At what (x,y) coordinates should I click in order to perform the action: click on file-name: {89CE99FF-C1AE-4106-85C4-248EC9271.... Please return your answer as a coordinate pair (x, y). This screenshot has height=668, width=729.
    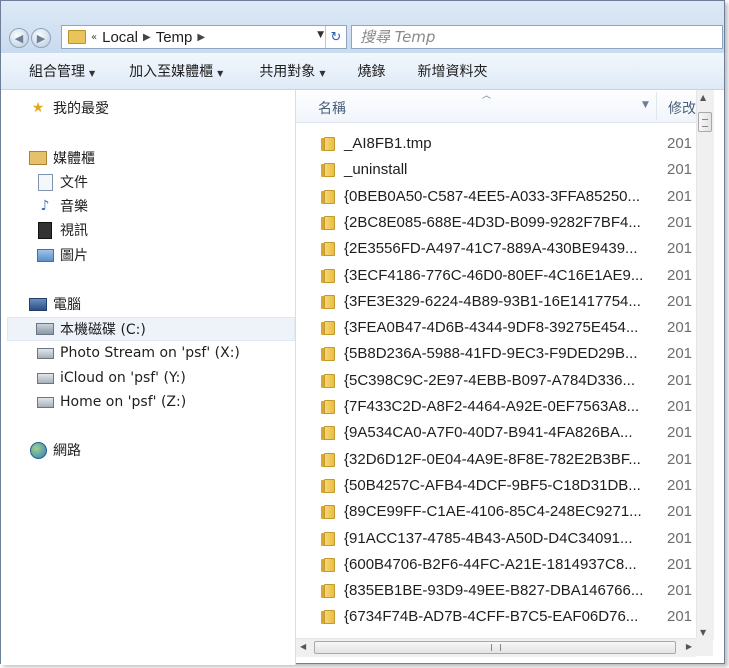
    Looking at the image, I should click on (493, 512).